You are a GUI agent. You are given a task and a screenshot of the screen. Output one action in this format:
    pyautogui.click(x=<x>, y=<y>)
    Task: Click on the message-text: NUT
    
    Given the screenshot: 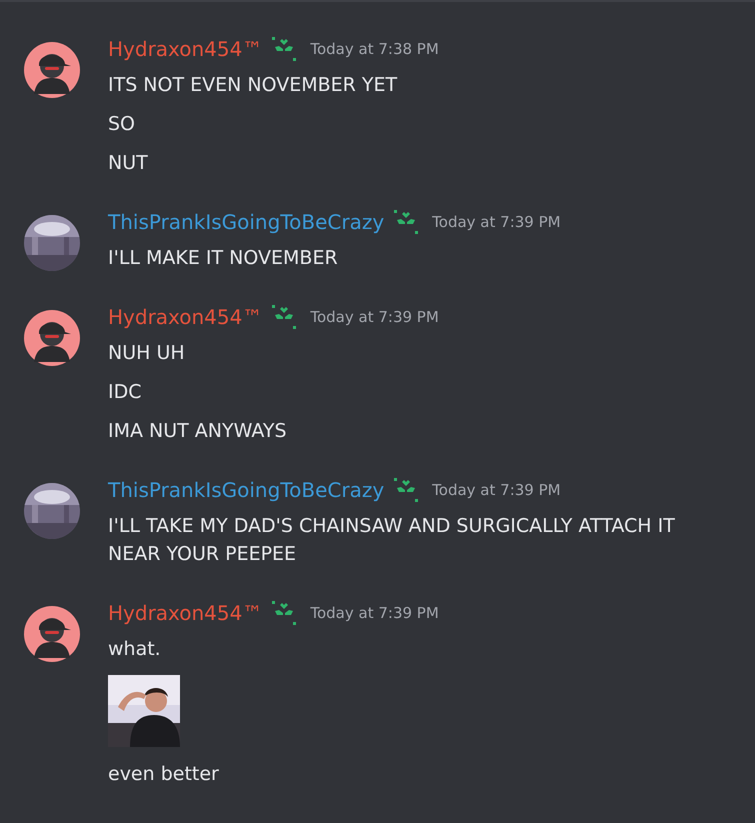 What is the action you would take?
    pyautogui.click(x=128, y=163)
    